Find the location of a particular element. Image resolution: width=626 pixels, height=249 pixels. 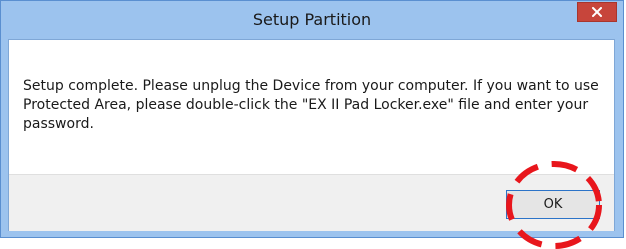

ok-button: OK is located at coordinates (553, 204).